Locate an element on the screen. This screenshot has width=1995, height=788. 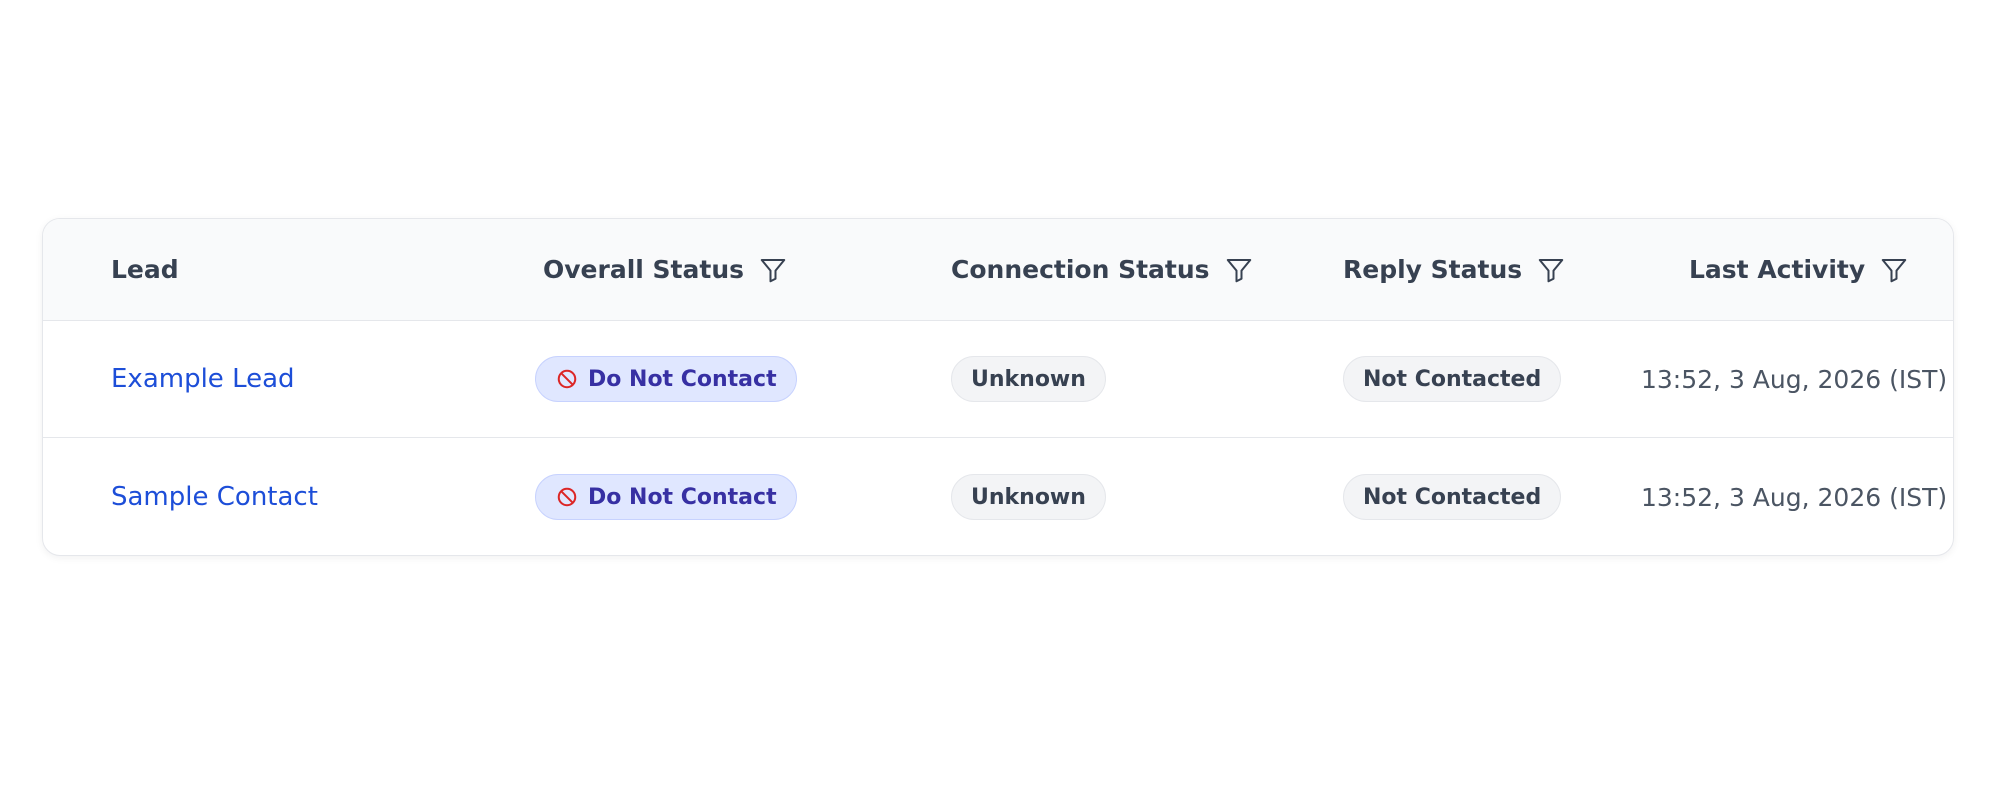
column-header-connection-status: Connection Status is located at coordinates (1102, 269).